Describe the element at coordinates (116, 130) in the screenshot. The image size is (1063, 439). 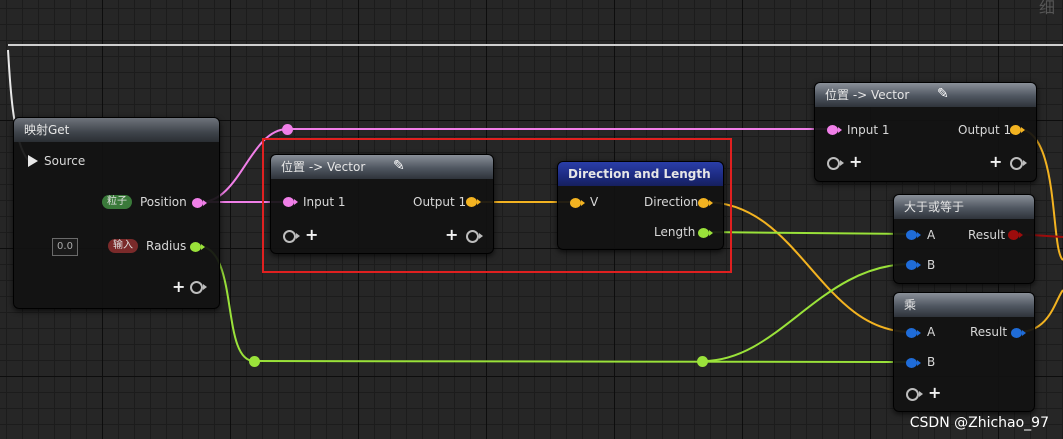
I see `map-get-header: 映射Get` at that location.